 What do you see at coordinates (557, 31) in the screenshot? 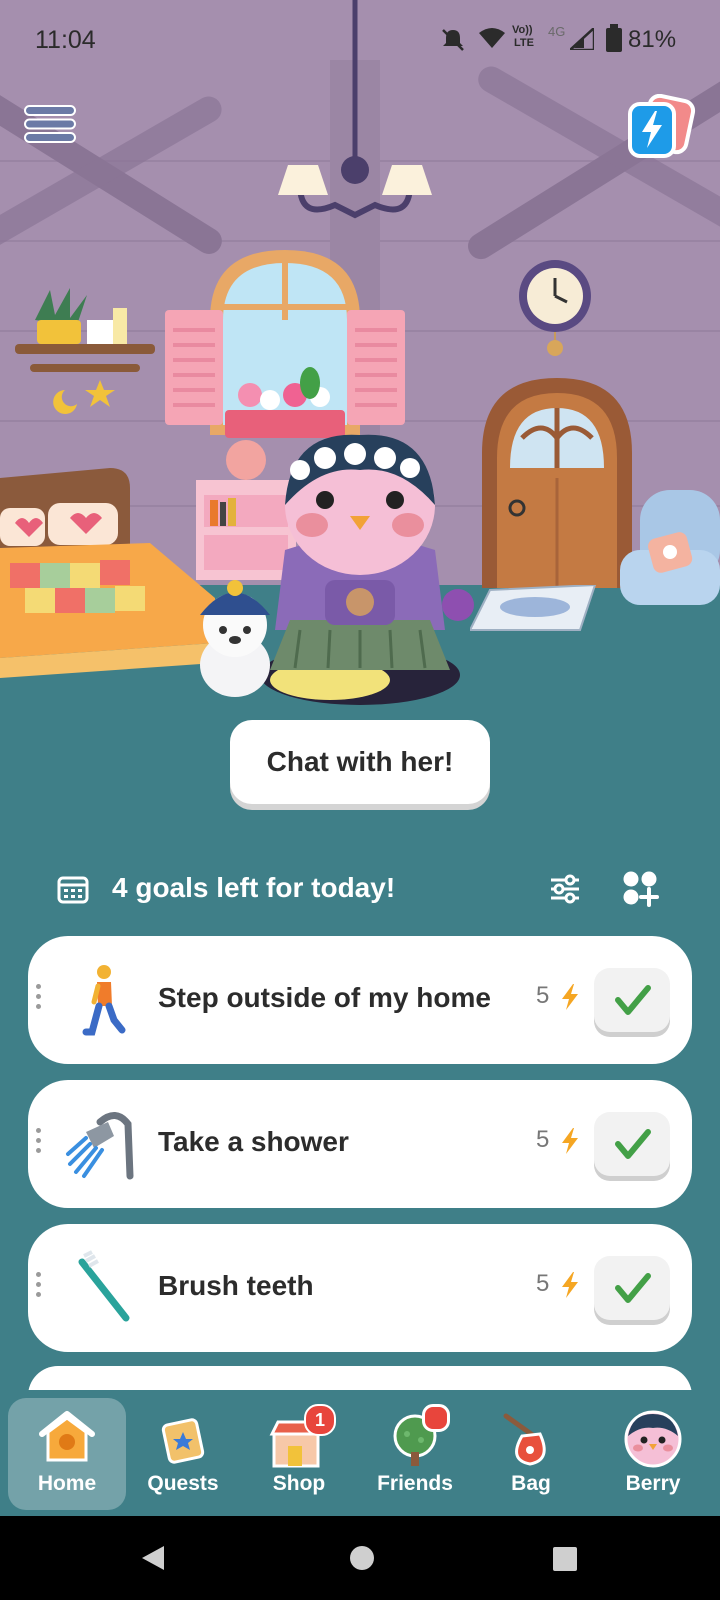
I see `network-type-label: 4G` at bounding box center [557, 31].